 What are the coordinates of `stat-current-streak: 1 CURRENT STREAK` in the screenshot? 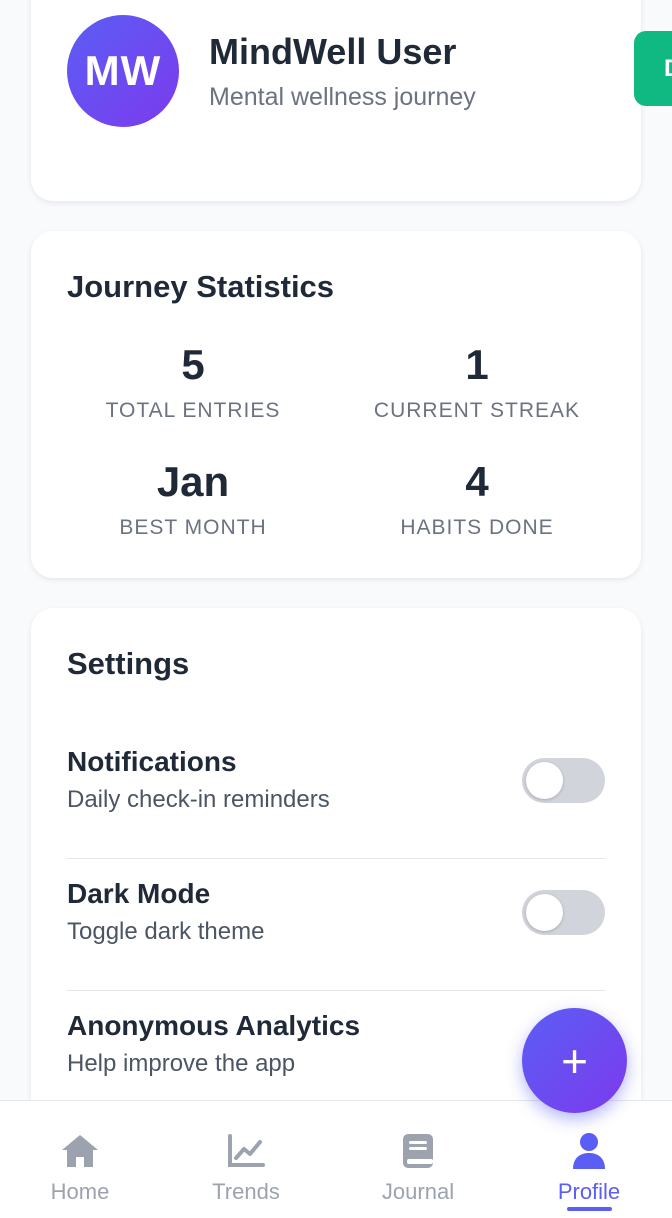 It's located at (477, 382).